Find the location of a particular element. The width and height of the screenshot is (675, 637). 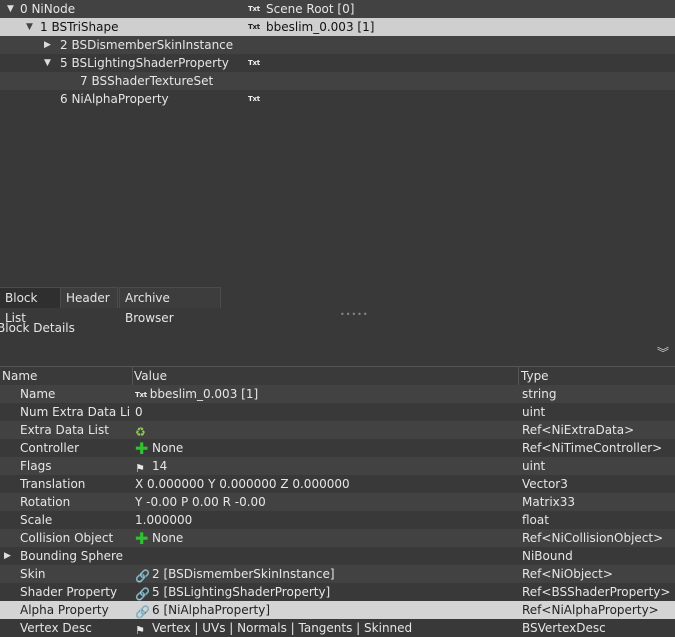

column-header-name: Name is located at coordinates (66, 376).